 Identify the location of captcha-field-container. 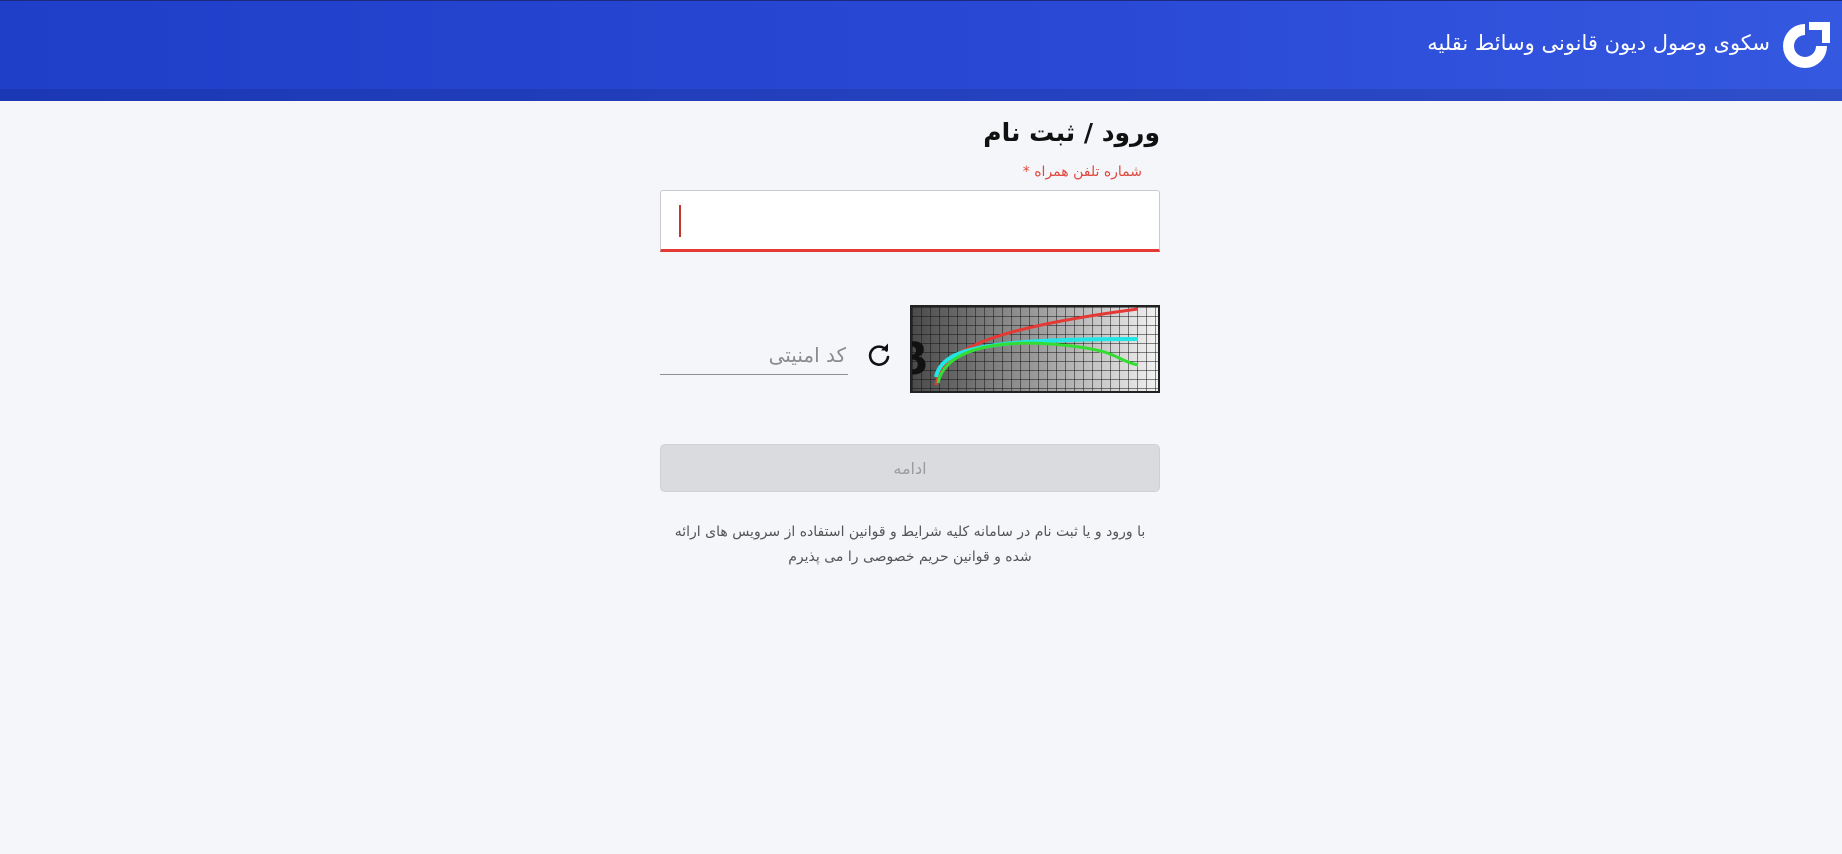
(752, 355).